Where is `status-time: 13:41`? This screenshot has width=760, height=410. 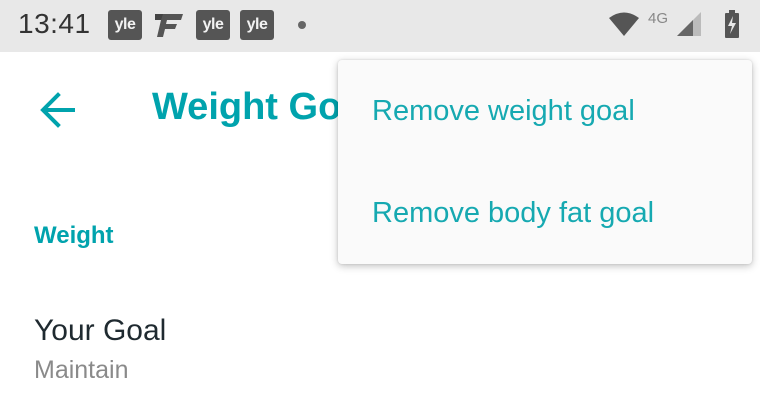
status-time: 13:41 is located at coordinates (54, 23).